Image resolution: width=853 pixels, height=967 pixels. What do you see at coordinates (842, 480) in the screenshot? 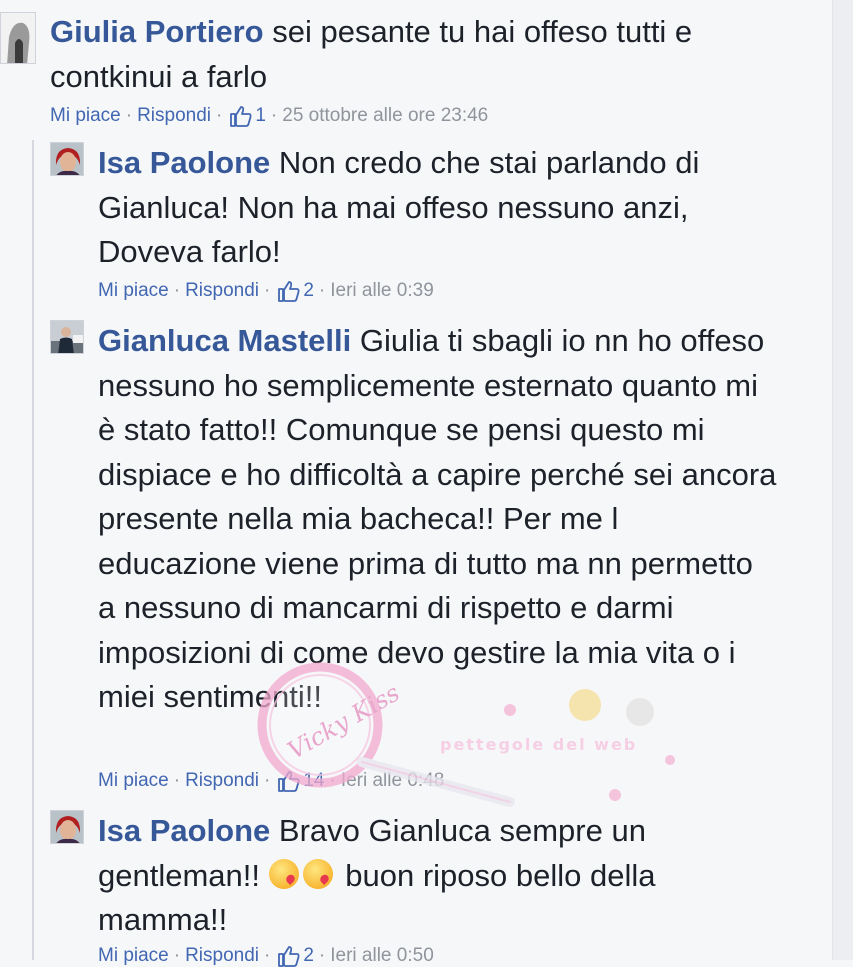
I see `scrollbar-track` at bounding box center [842, 480].